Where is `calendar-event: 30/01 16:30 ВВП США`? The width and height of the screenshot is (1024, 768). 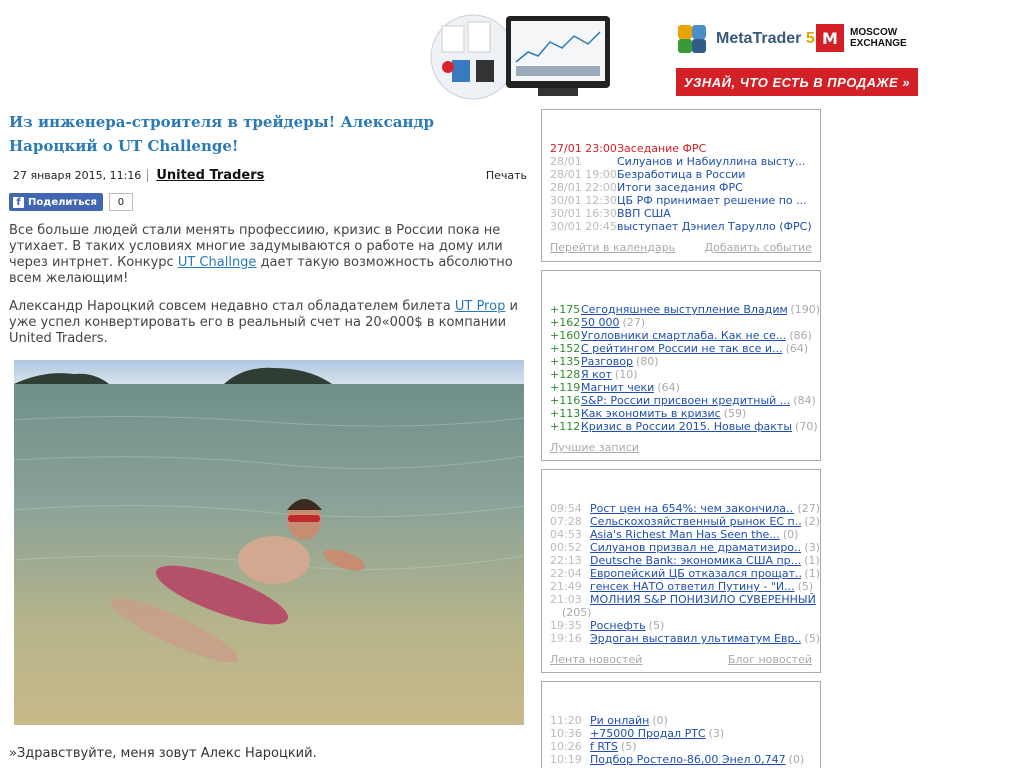
calendar-event: 30/01 16:30 ВВП США is located at coordinates (685, 213).